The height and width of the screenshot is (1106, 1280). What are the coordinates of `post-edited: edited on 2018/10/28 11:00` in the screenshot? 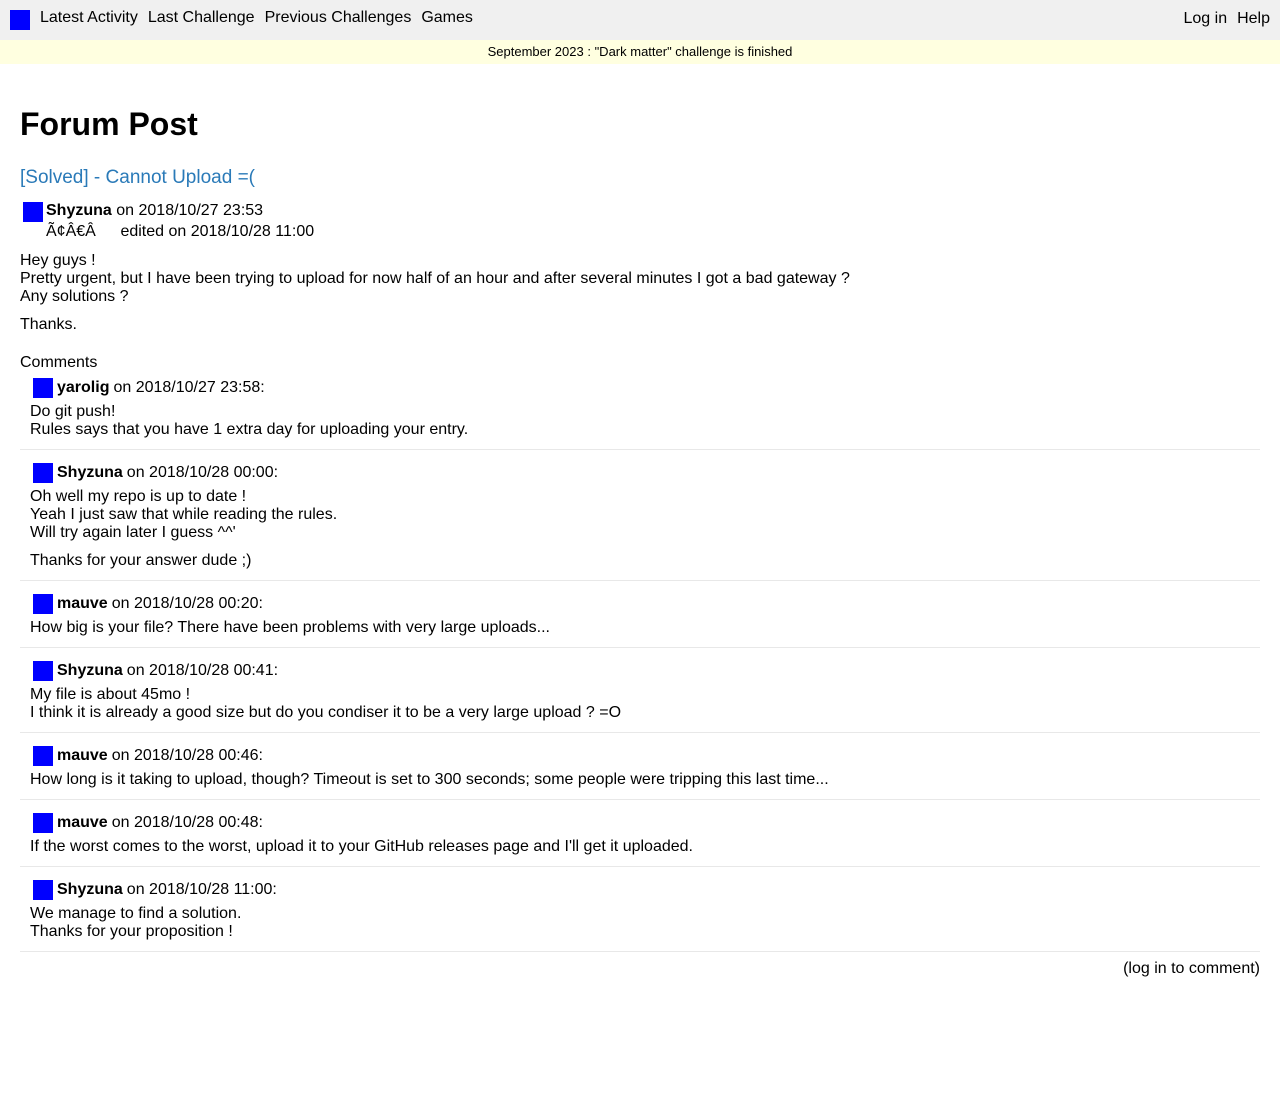 It's located at (217, 231).